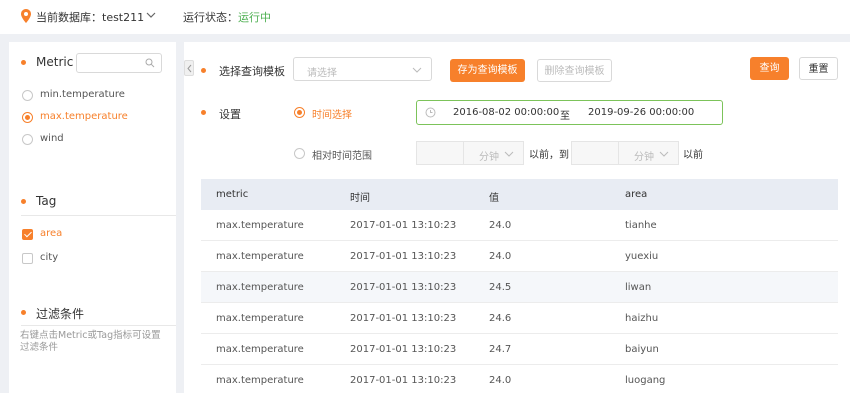  I want to click on column-header: 值, so click(494, 198).